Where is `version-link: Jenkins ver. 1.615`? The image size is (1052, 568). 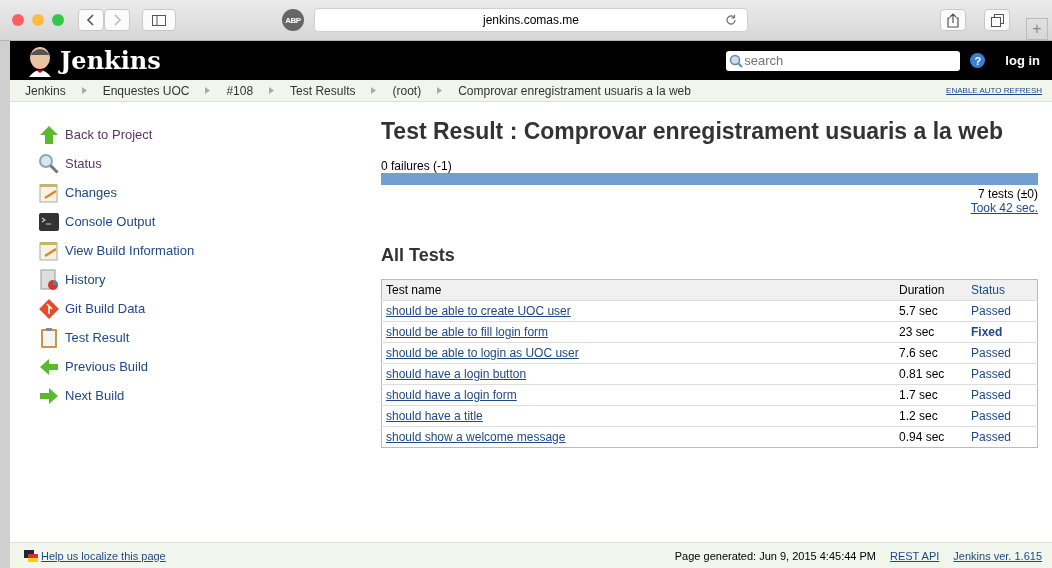
version-link: Jenkins ver. 1.615 is located at coordinates (997, 555).